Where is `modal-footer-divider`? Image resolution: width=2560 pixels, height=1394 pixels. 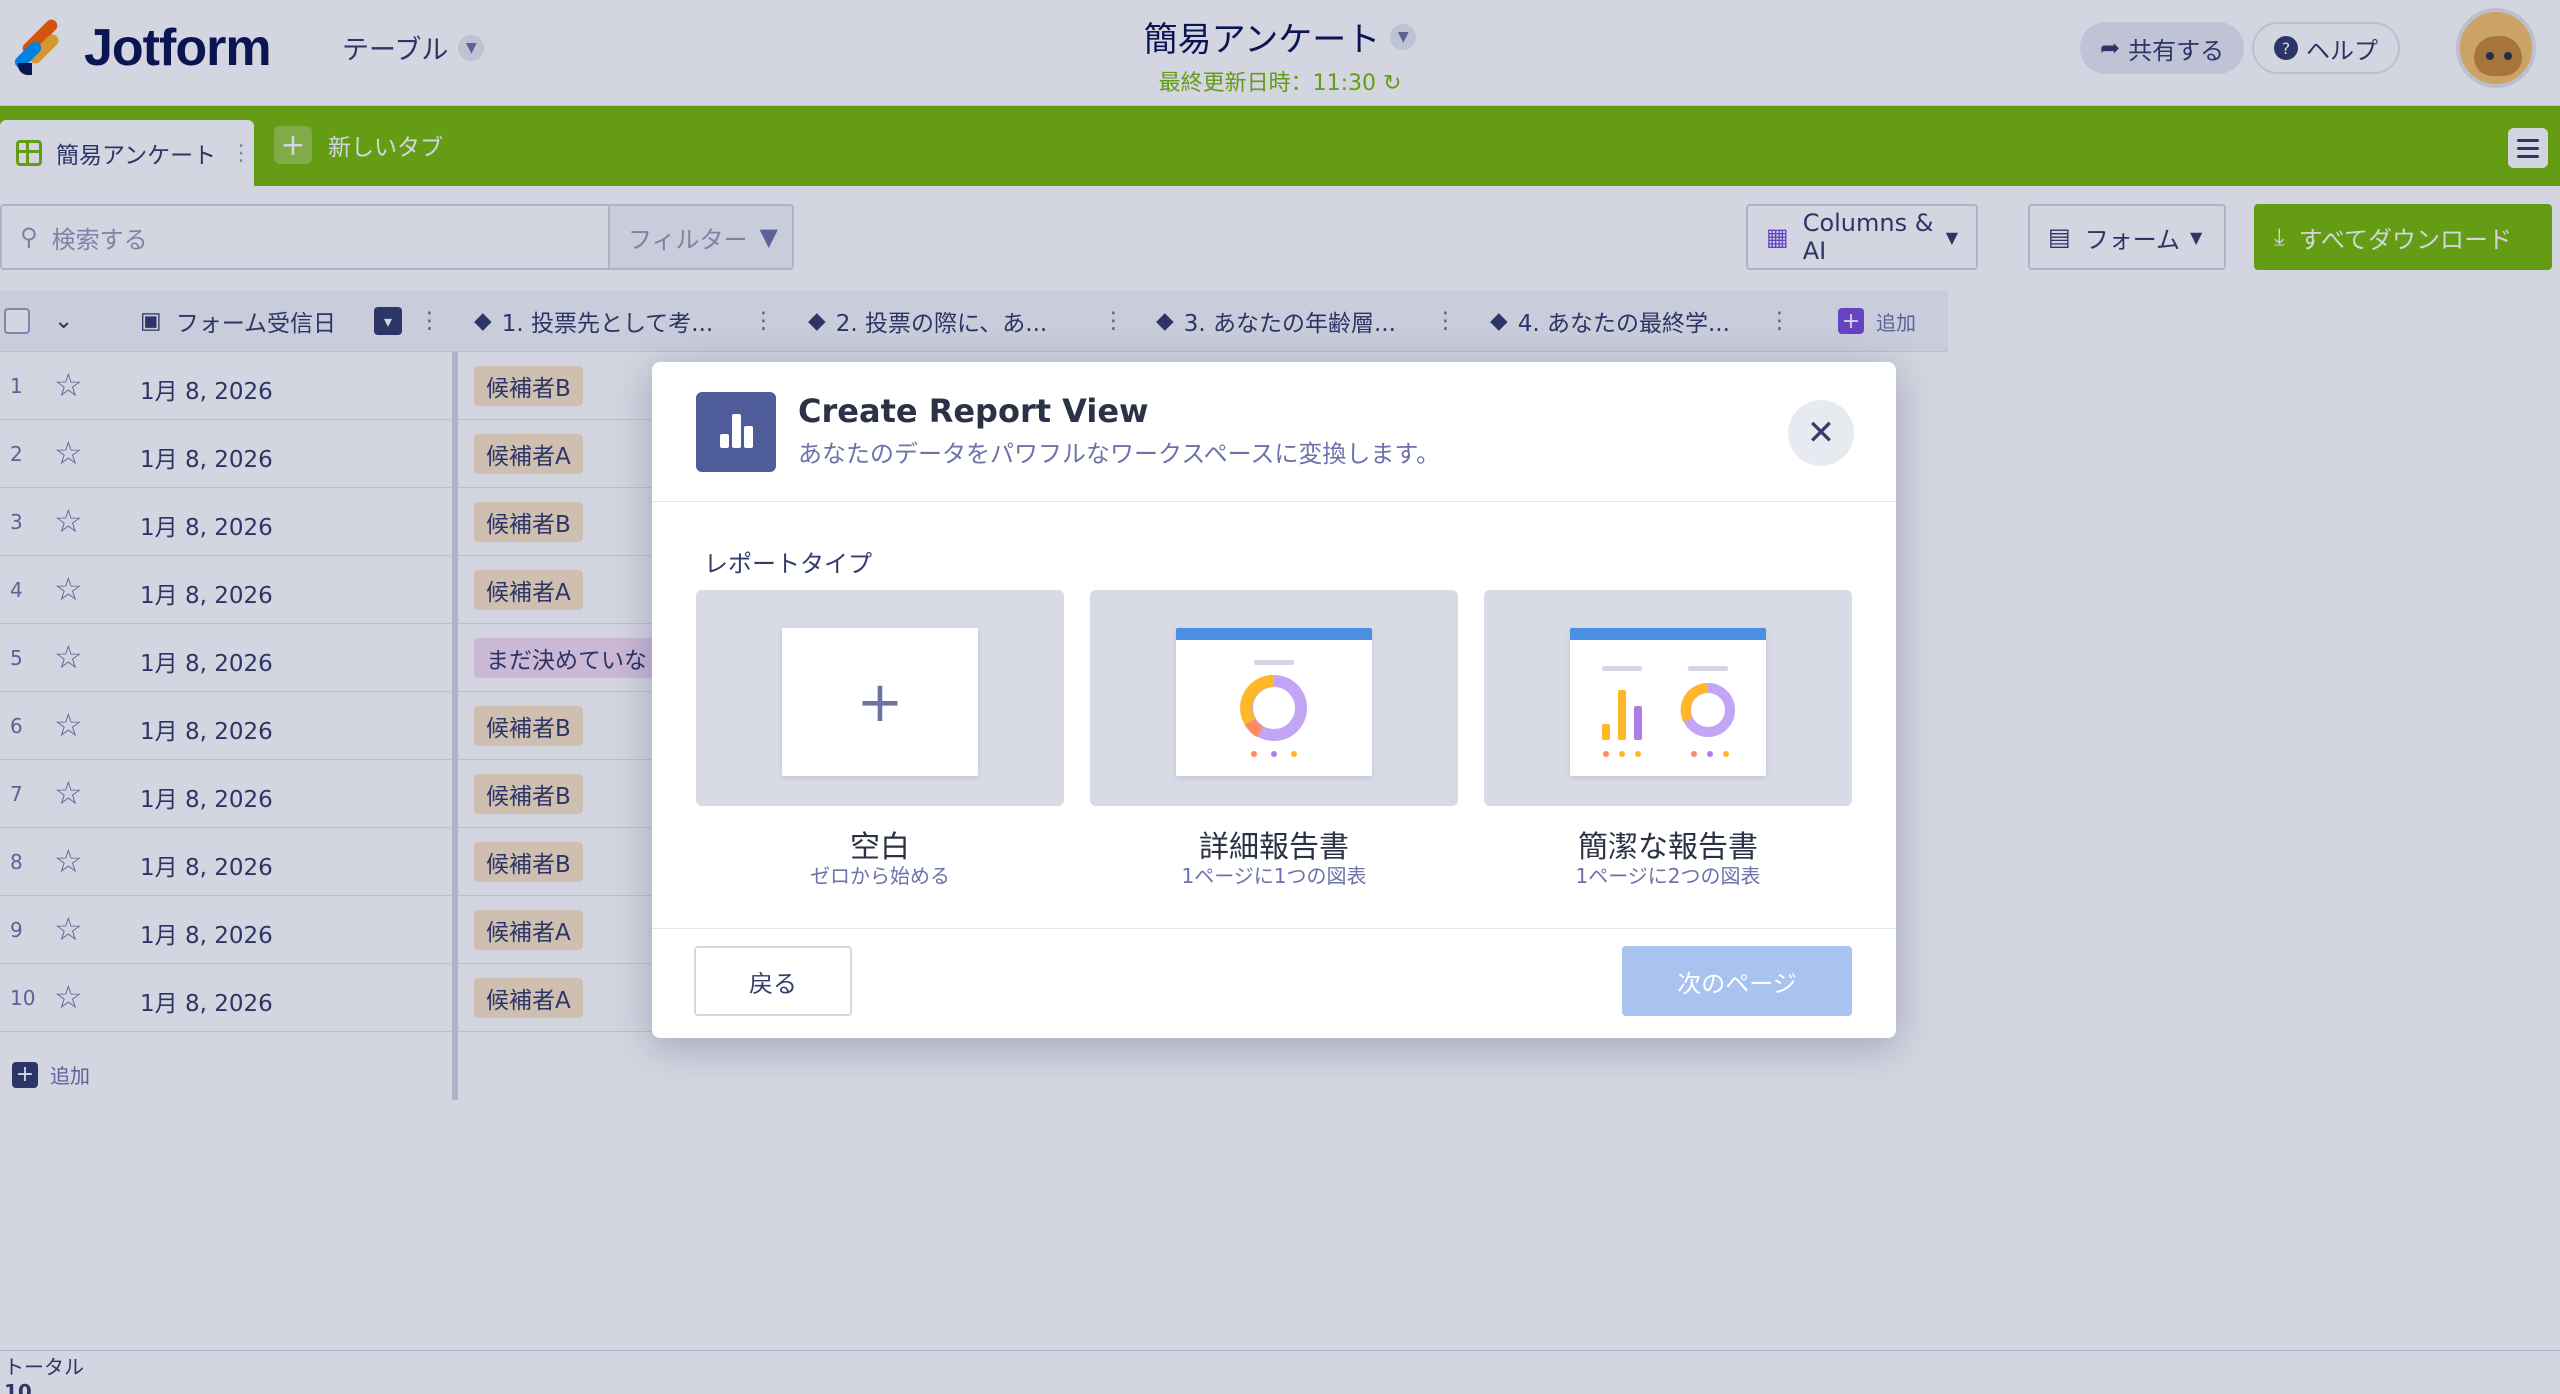 modal-footer-divider is located at coordinates (1274, 928).